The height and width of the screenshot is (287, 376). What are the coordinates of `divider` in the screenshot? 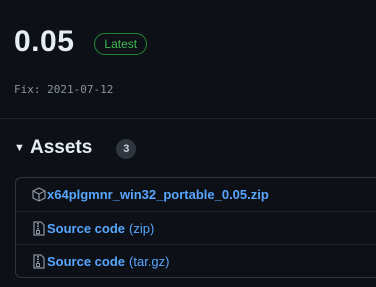 It's located at (188, 118).